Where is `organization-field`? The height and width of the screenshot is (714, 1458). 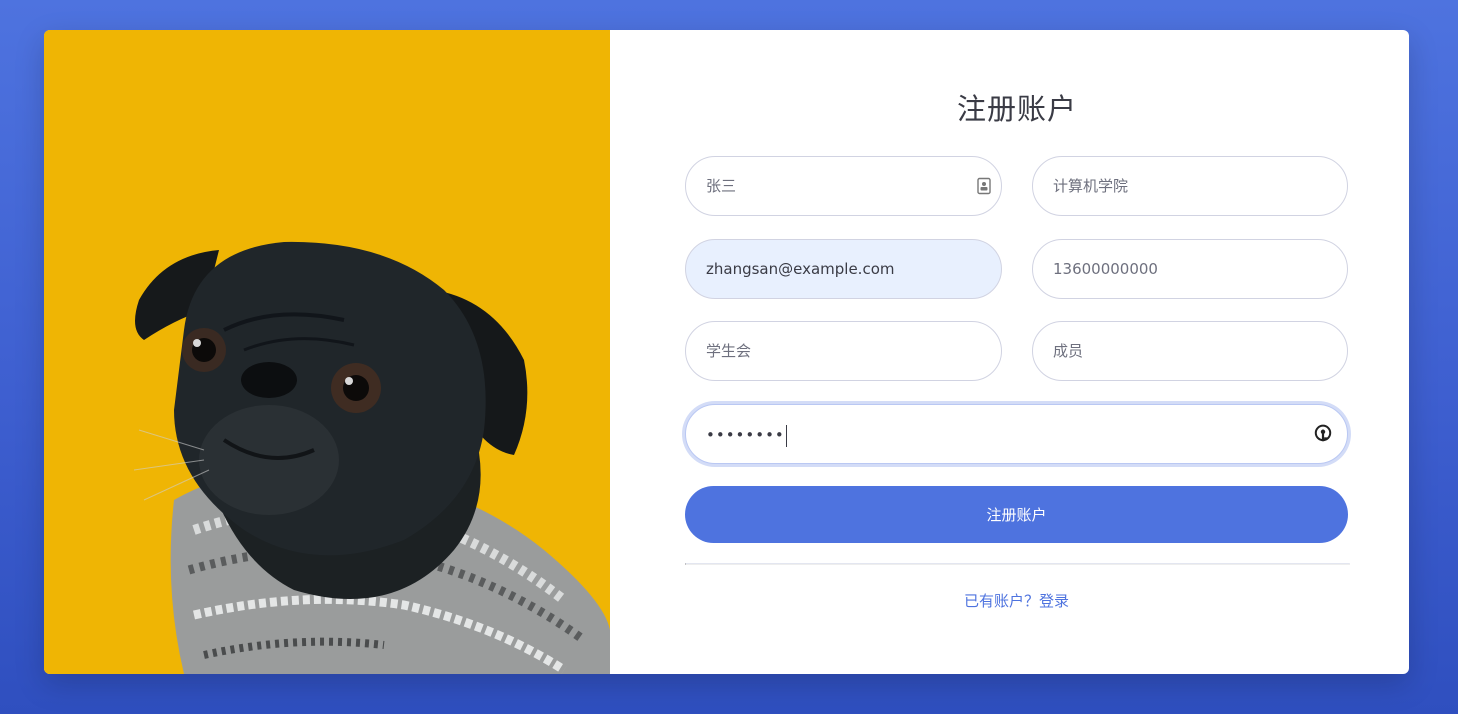
organization-field is located at coordinates (843, 351).